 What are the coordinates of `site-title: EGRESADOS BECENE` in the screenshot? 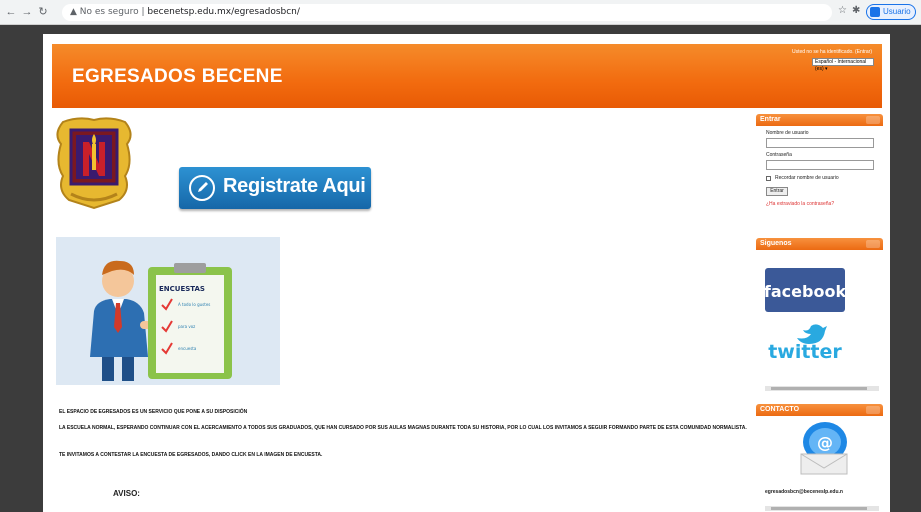 It's located at (177, 76).